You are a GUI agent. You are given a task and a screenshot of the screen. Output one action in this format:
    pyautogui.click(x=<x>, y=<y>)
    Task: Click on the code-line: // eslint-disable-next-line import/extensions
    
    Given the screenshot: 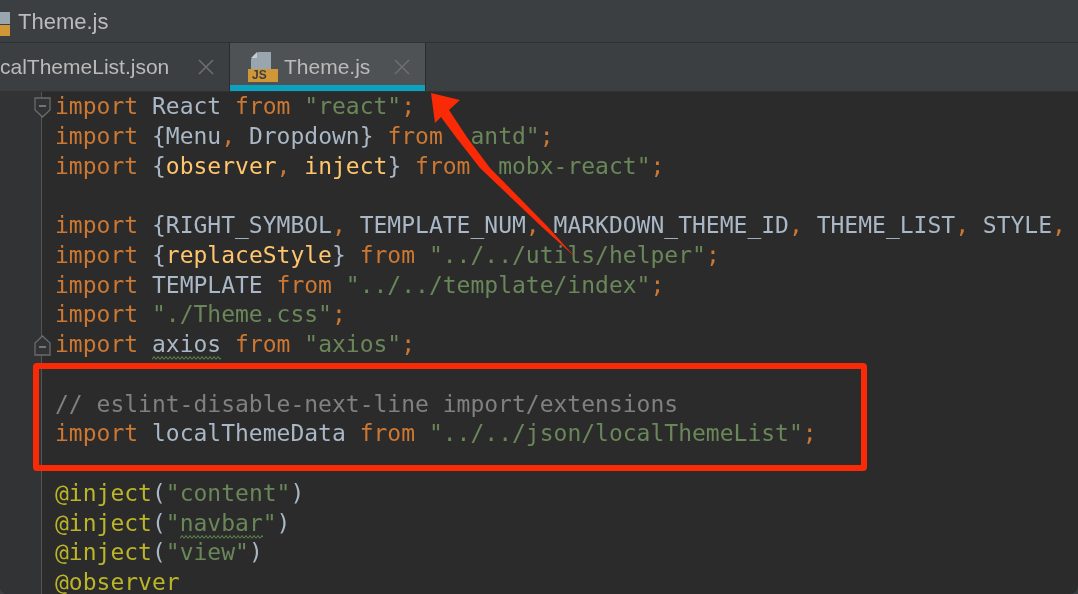 What is the action you would take?
    pyautogui.click(x=367, y=404)
    